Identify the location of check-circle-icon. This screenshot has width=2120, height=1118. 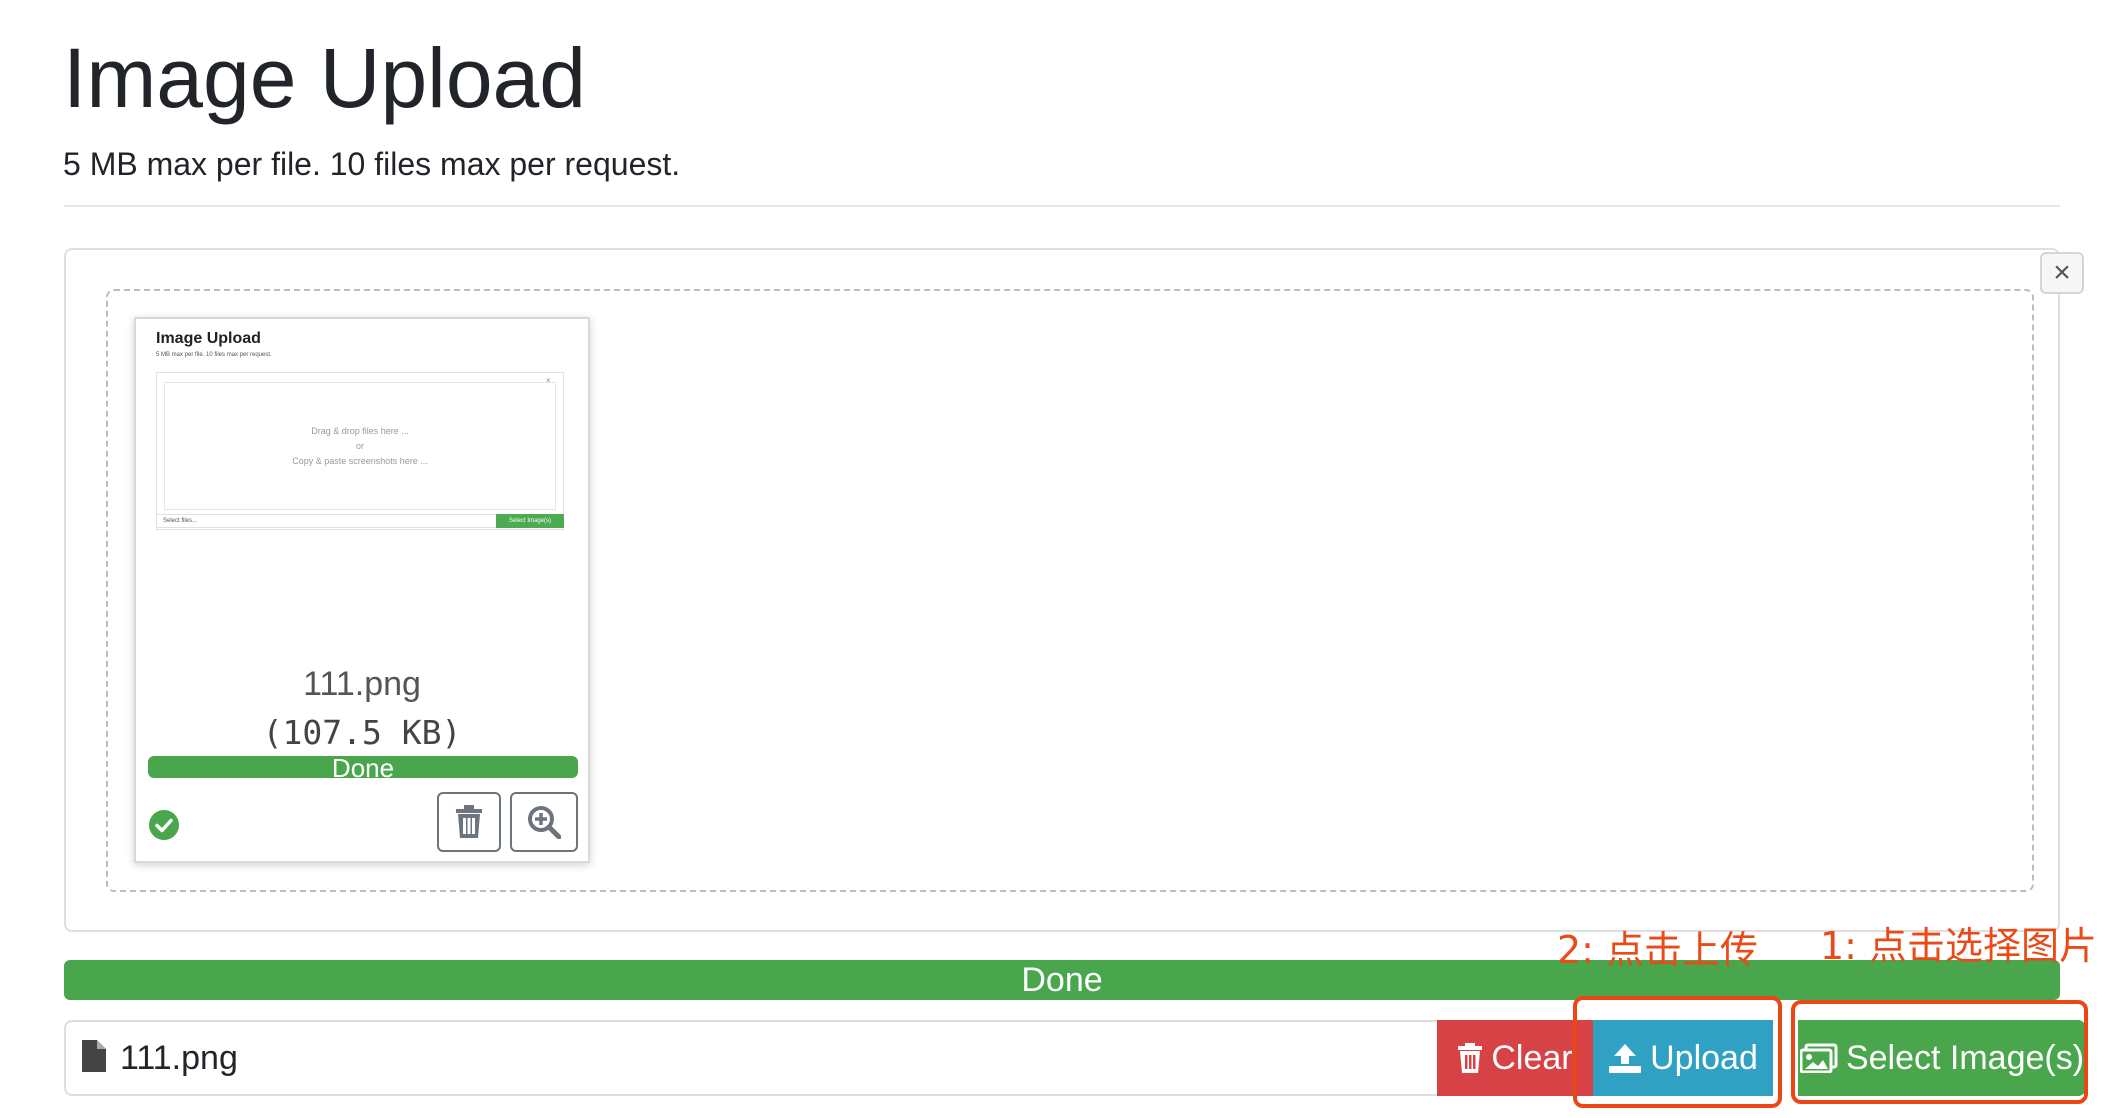
(164, 825).